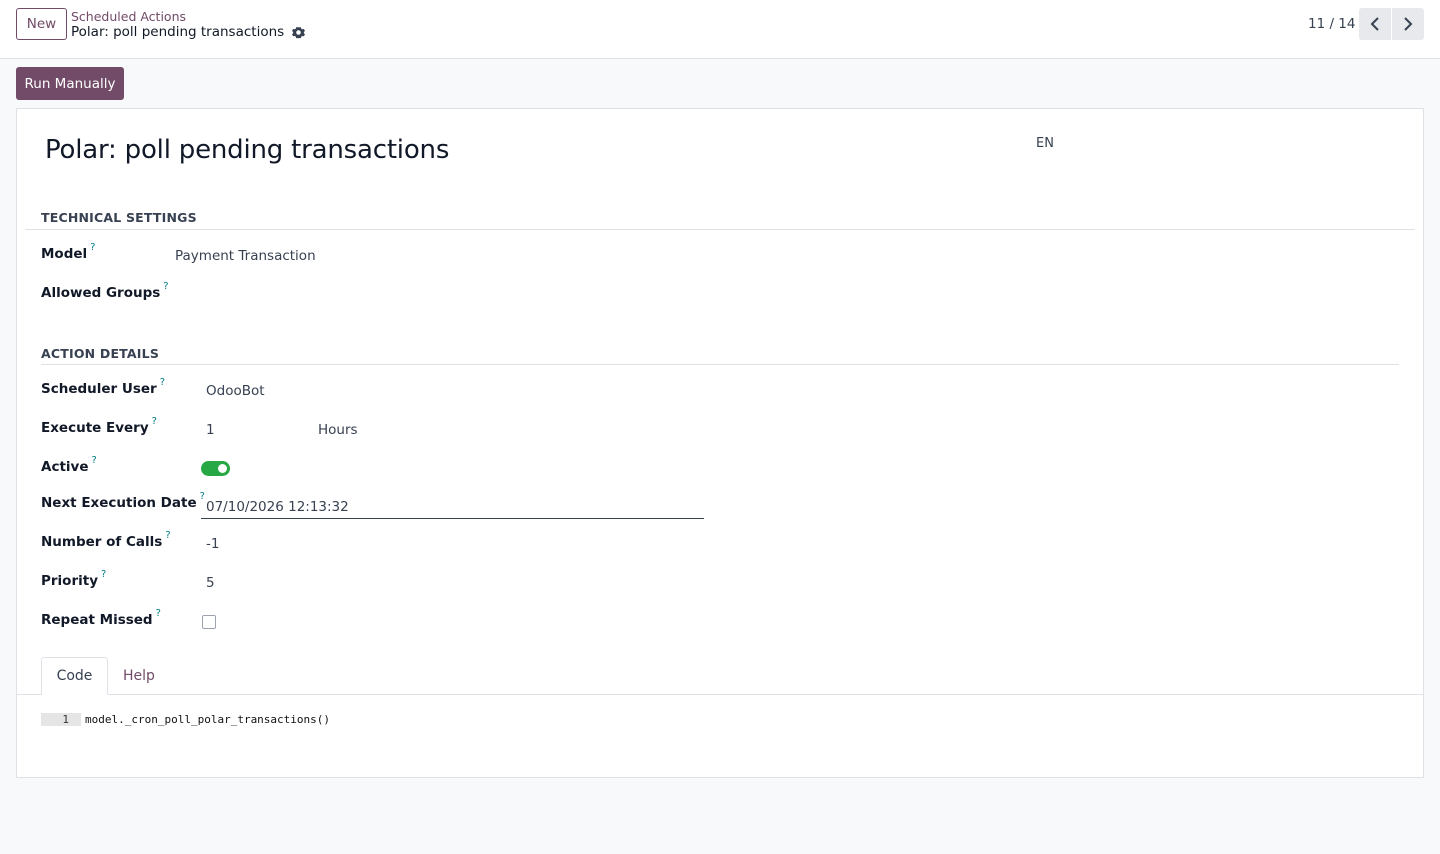  Describe the element at coordinates (212, 544) in the screenshot. I see `number-of-calls-field: -1` at that location.